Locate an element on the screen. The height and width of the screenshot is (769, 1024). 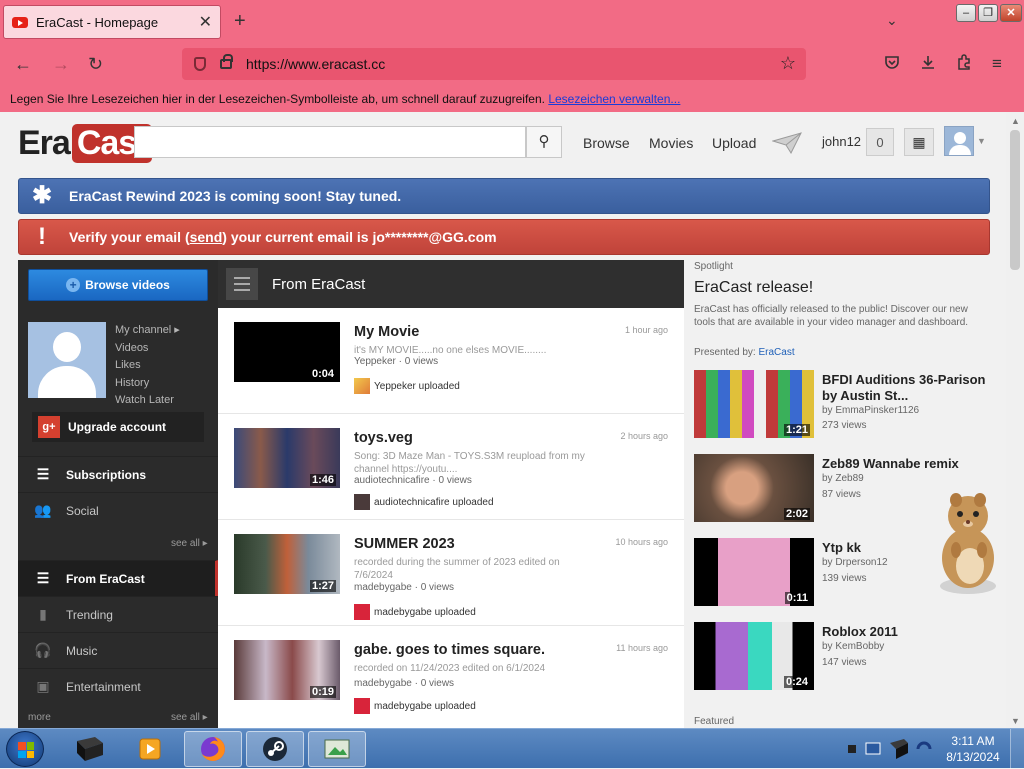
avatar is located at coordinates (959, 141).